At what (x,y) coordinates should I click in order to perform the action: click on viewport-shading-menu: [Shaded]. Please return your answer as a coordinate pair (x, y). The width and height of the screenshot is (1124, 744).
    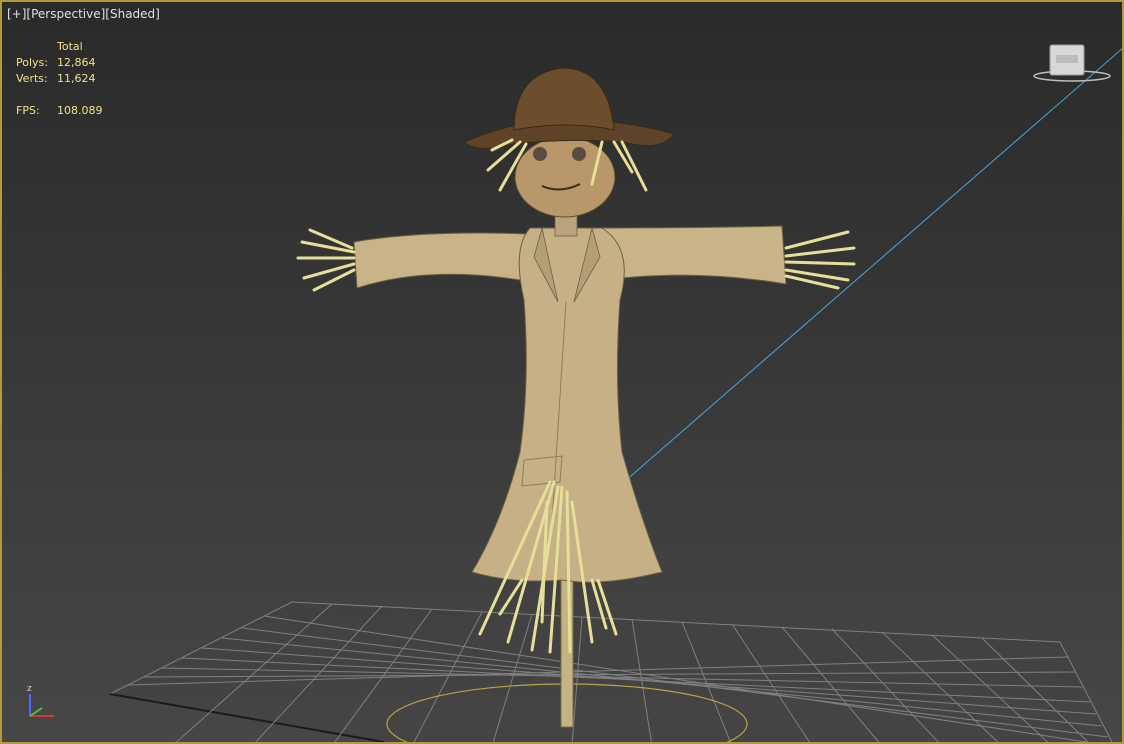
    Looking at the image, I should click on (132, 14).